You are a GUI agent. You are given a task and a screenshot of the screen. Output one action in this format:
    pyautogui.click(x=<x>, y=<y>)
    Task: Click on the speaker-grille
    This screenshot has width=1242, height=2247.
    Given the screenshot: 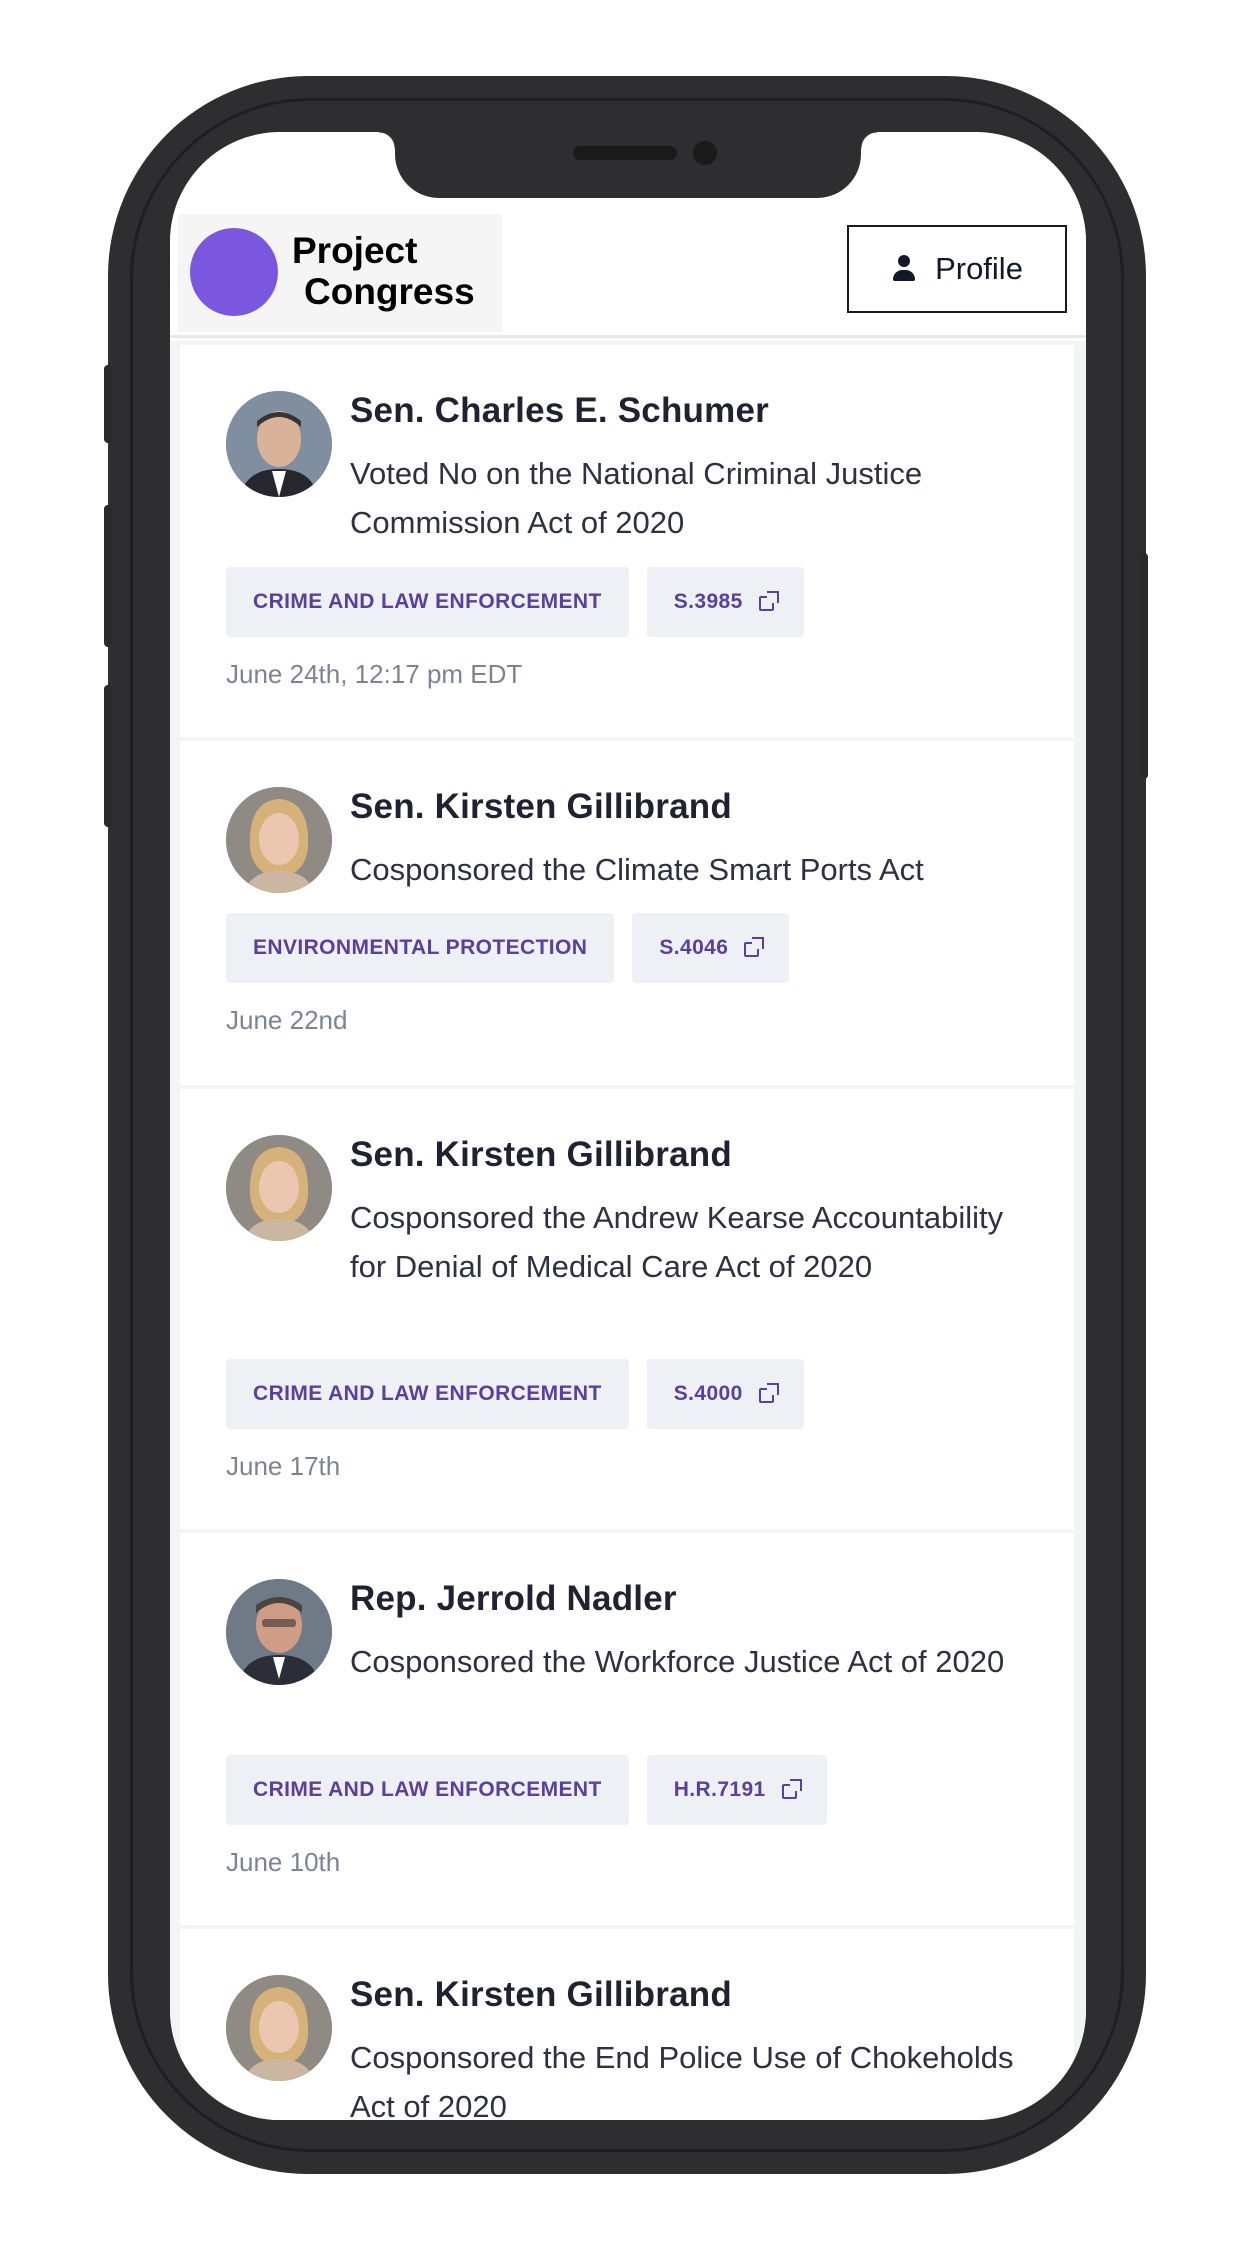 What is the action you would take?
    pyautogui.click(x=625, y=153)
    